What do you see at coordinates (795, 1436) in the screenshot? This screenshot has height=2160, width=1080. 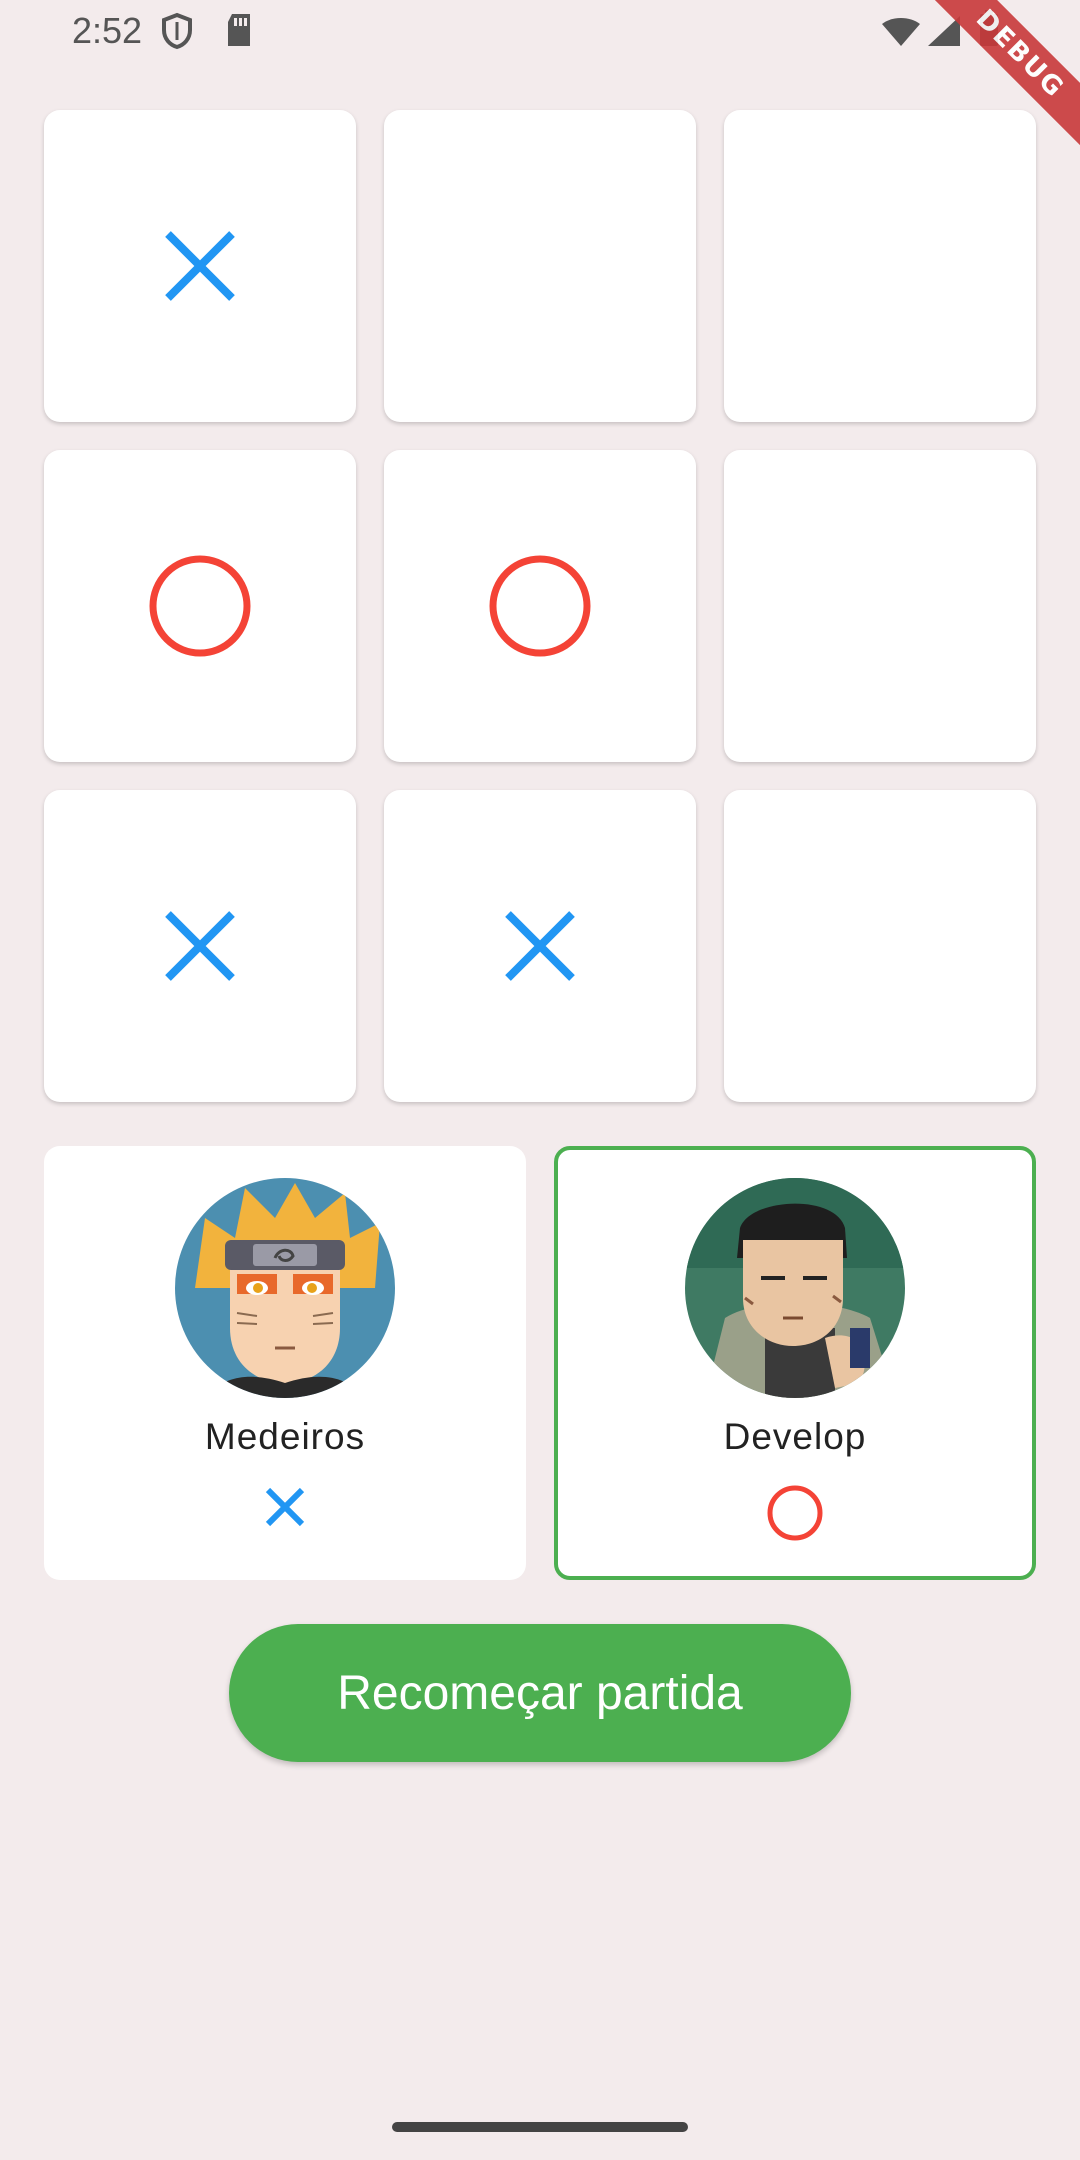 I see `player-name: Develop` at bounding box center [795, 1436].